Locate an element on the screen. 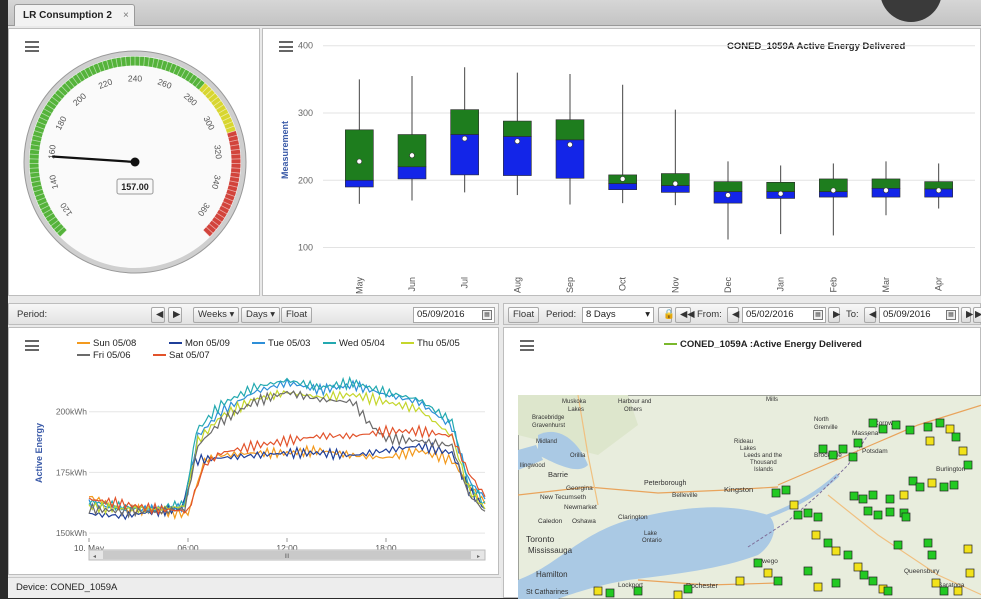 The width and height of the screenshot is (981, 599). map-place-label: Clarington is located at coordinates (633, 517).